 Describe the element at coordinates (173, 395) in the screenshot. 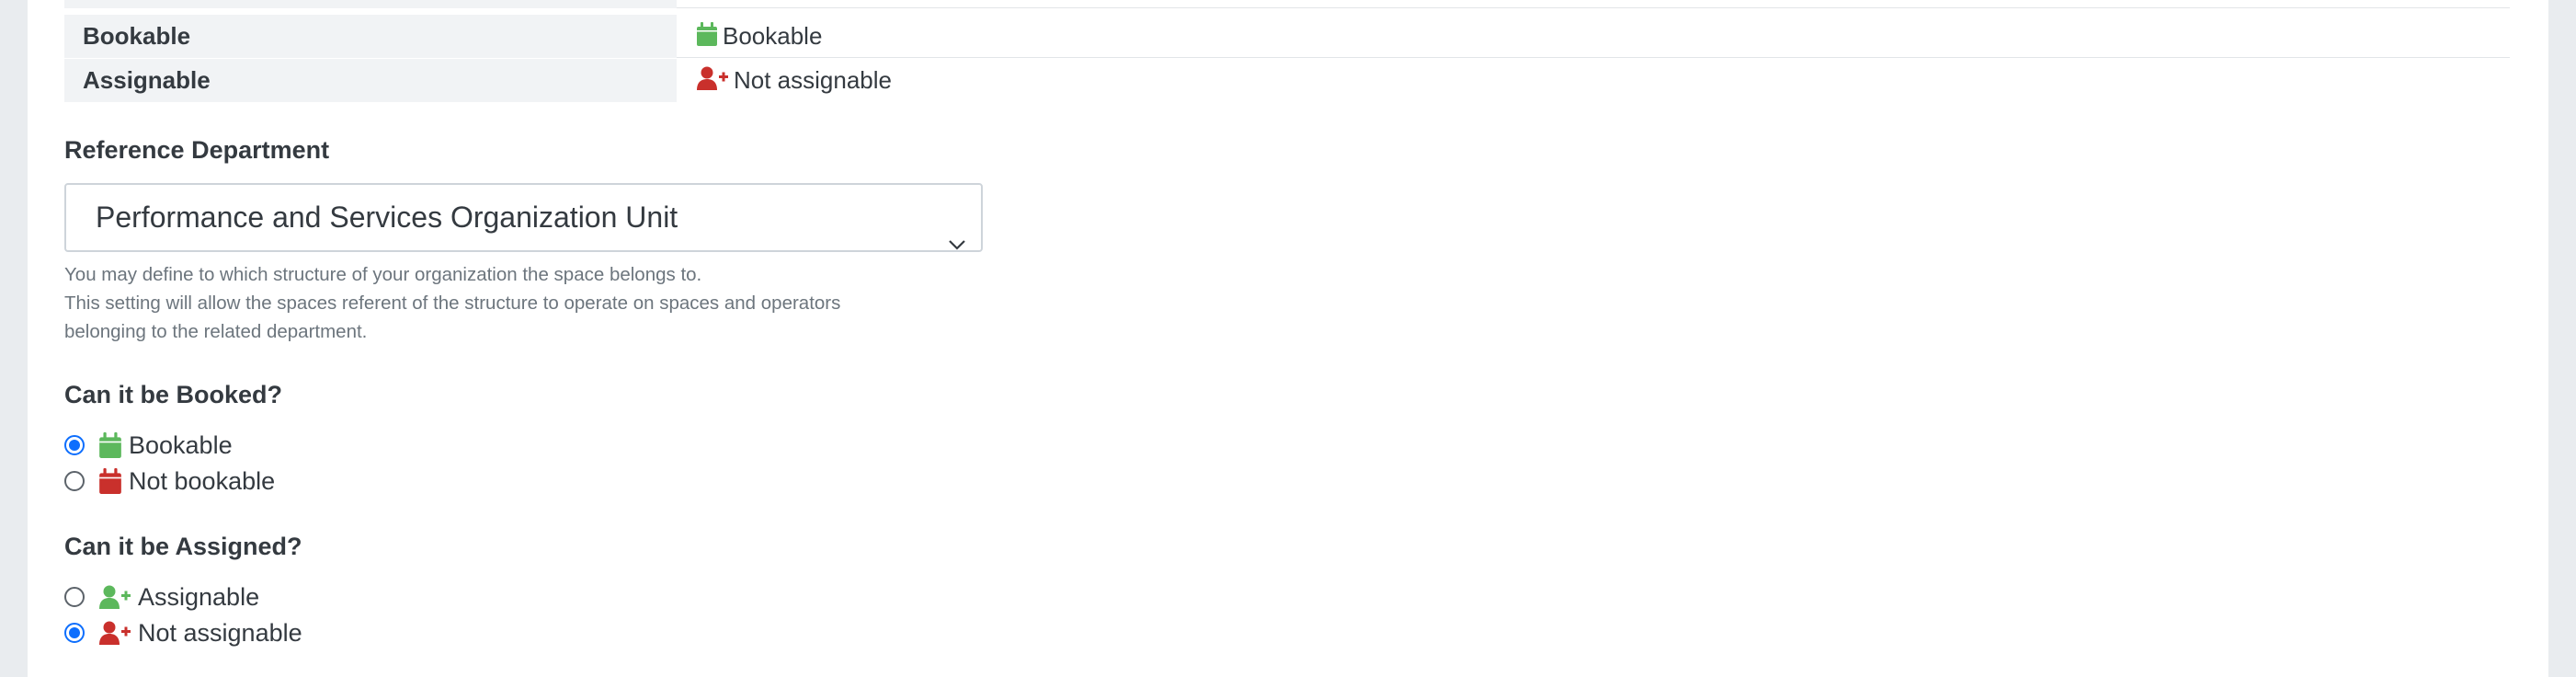

I see `booking-label: Can it be Booked?` at that location.